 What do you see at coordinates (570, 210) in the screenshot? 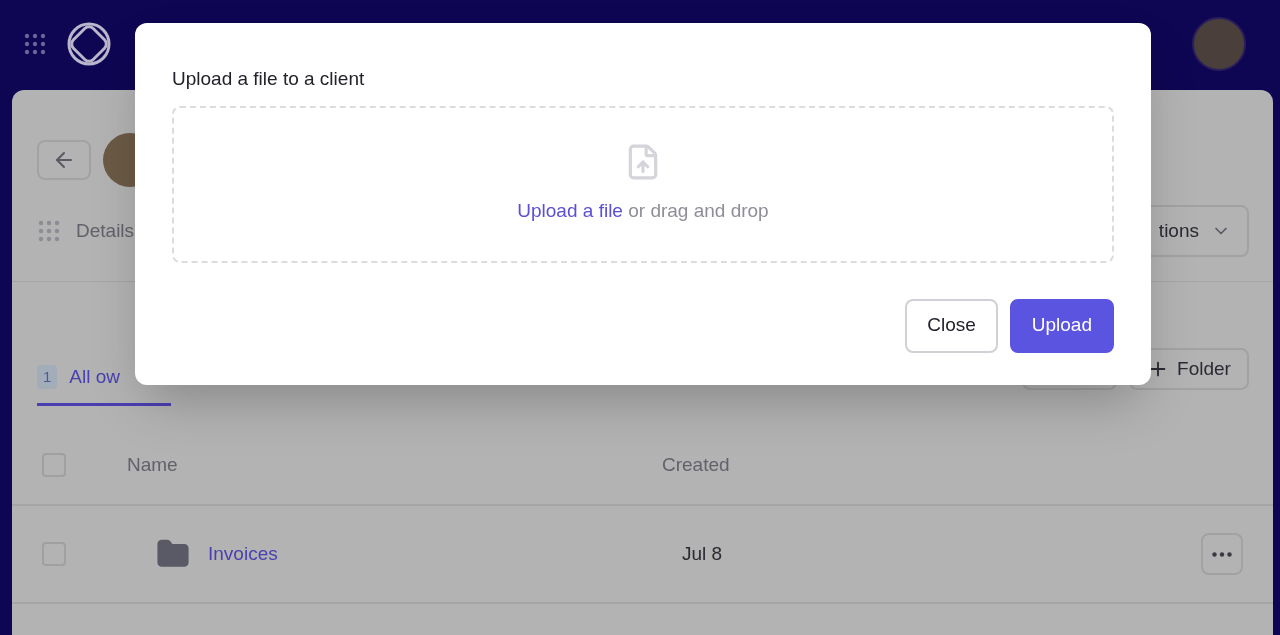
I see `upload-link: Upload a file` at bounding box center [570, 210].